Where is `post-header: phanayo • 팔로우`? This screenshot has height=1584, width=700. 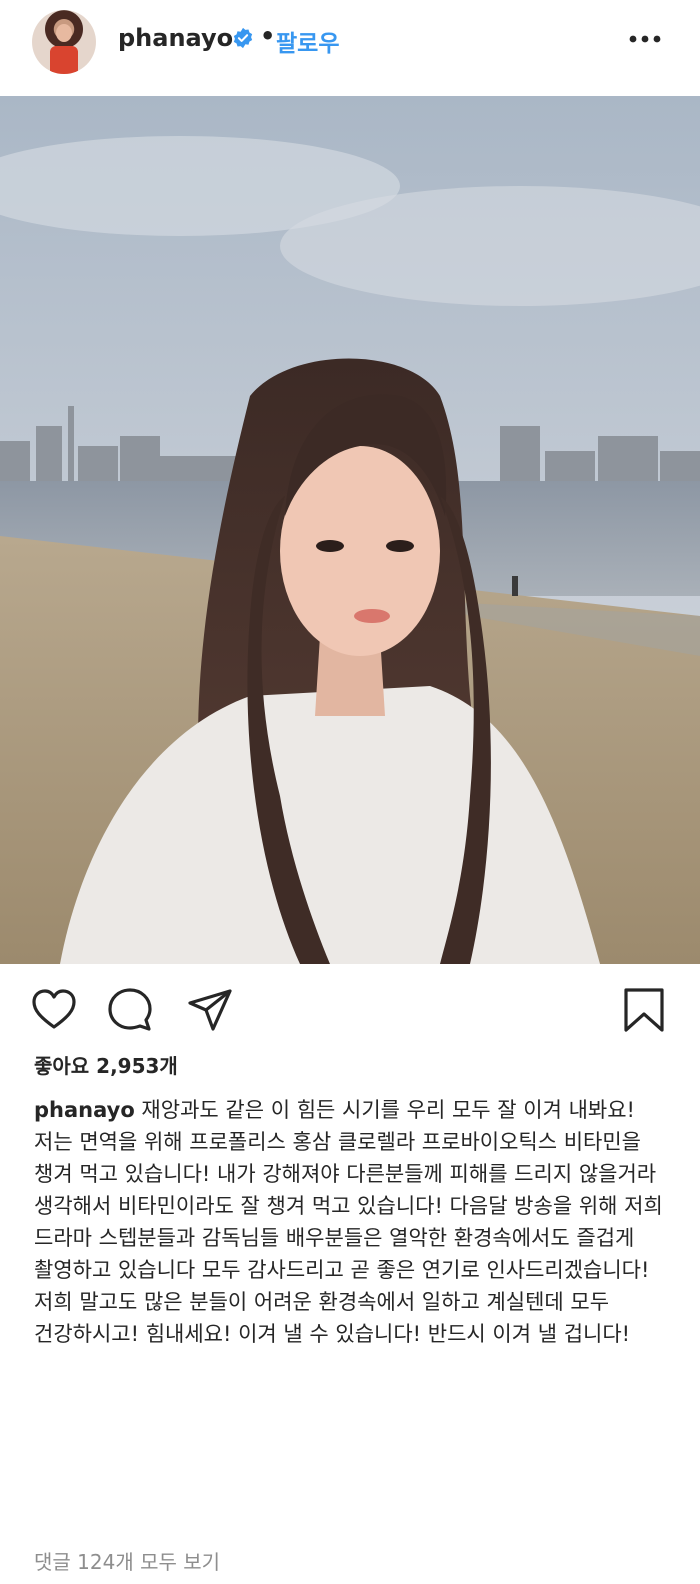 post-header: phanayo • 팔로우 is located at coordinates (350, 48).